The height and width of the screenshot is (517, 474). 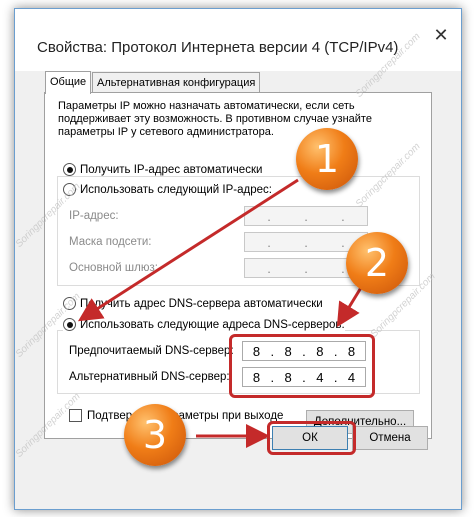 What do you see at coordinates (377, 263) in the screenshot?
I see `step-2-badge: 2` at bounding box center [377, 263].